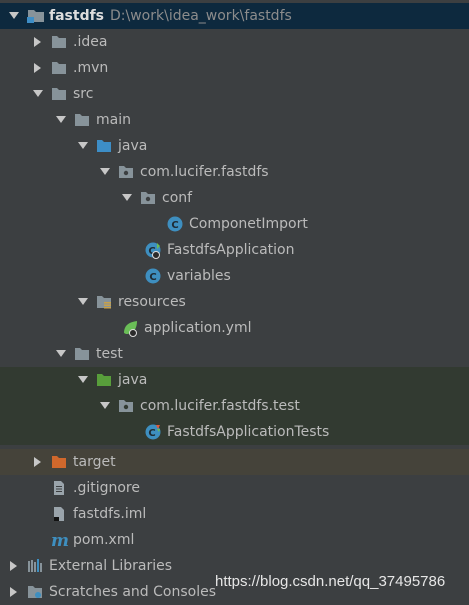  Describe the element at coordinates (220, 406) in the screenshot. I see `tree-label-test-package: com.lucifer.fastdfs.test` at that location.